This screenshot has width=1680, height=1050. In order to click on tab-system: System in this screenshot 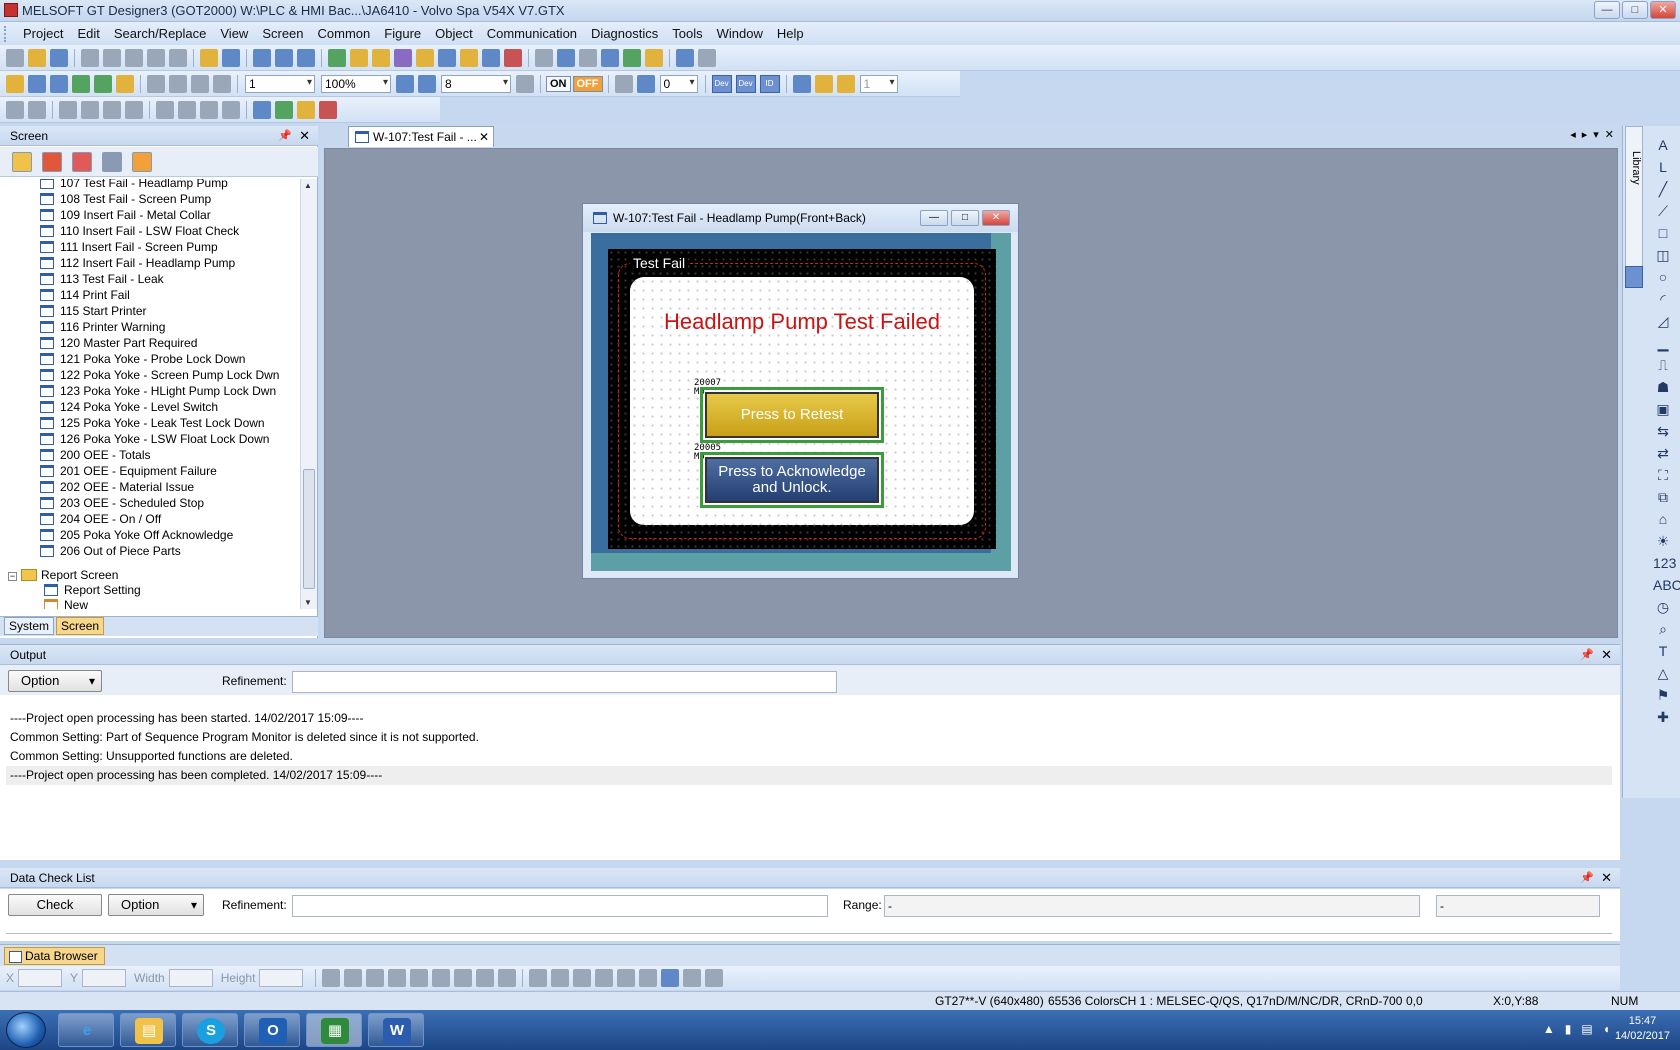, I will do `click(29, 626)`.